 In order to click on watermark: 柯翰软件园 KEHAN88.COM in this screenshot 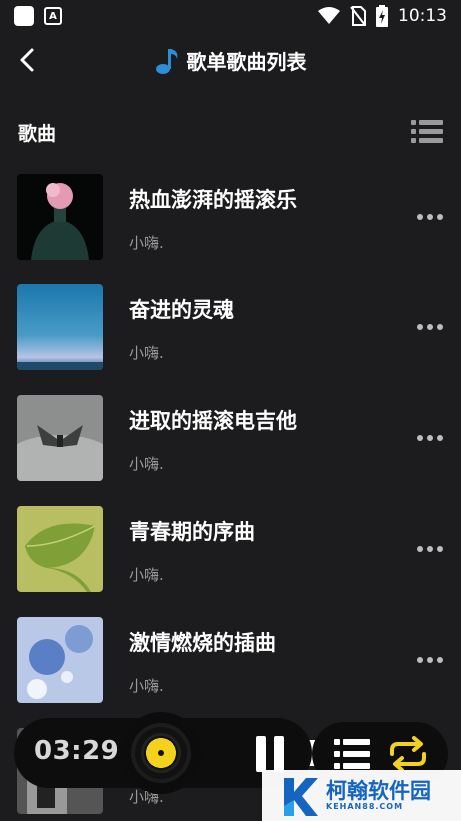, I will do `click(361, 795)`.